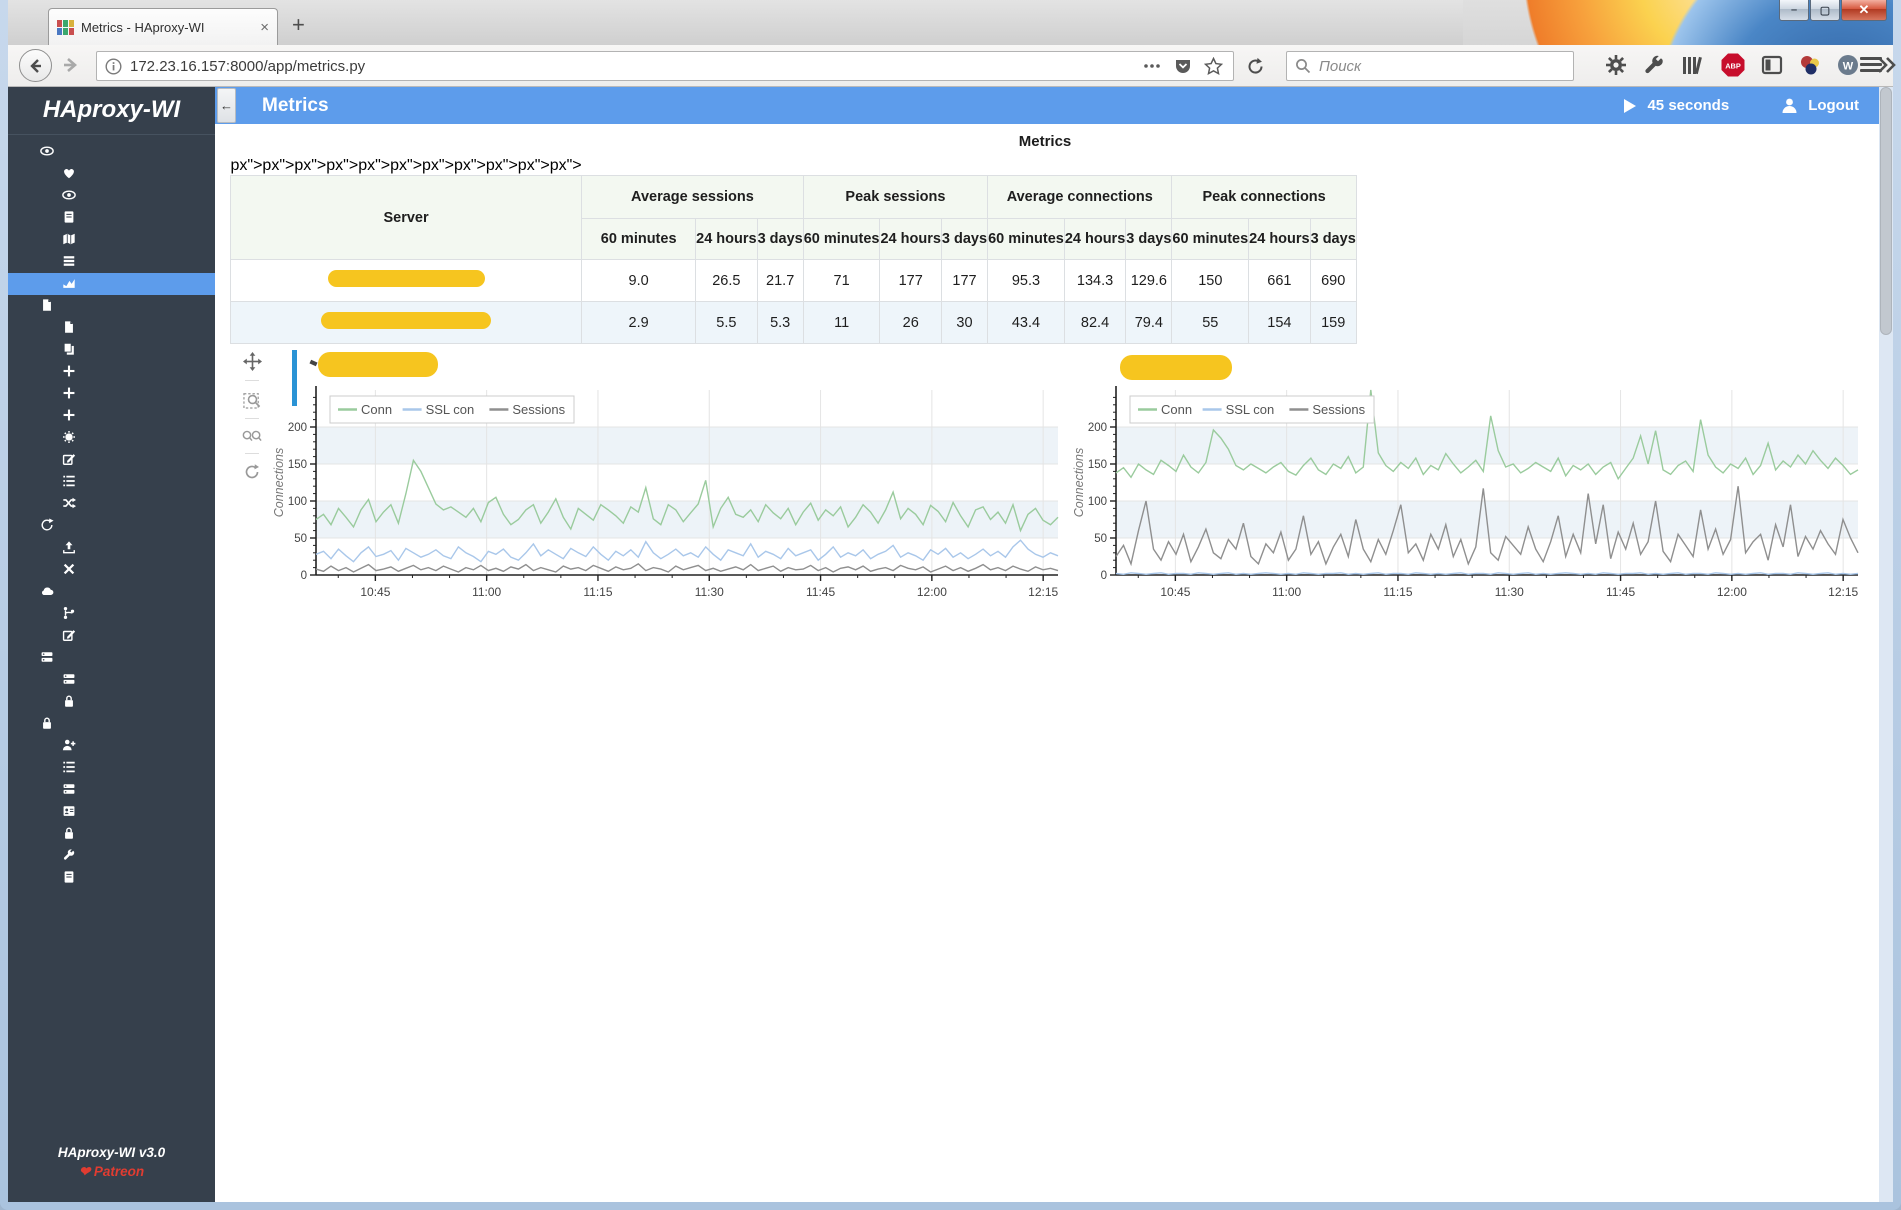  I want to click on star-icon, so click(1213, 66).